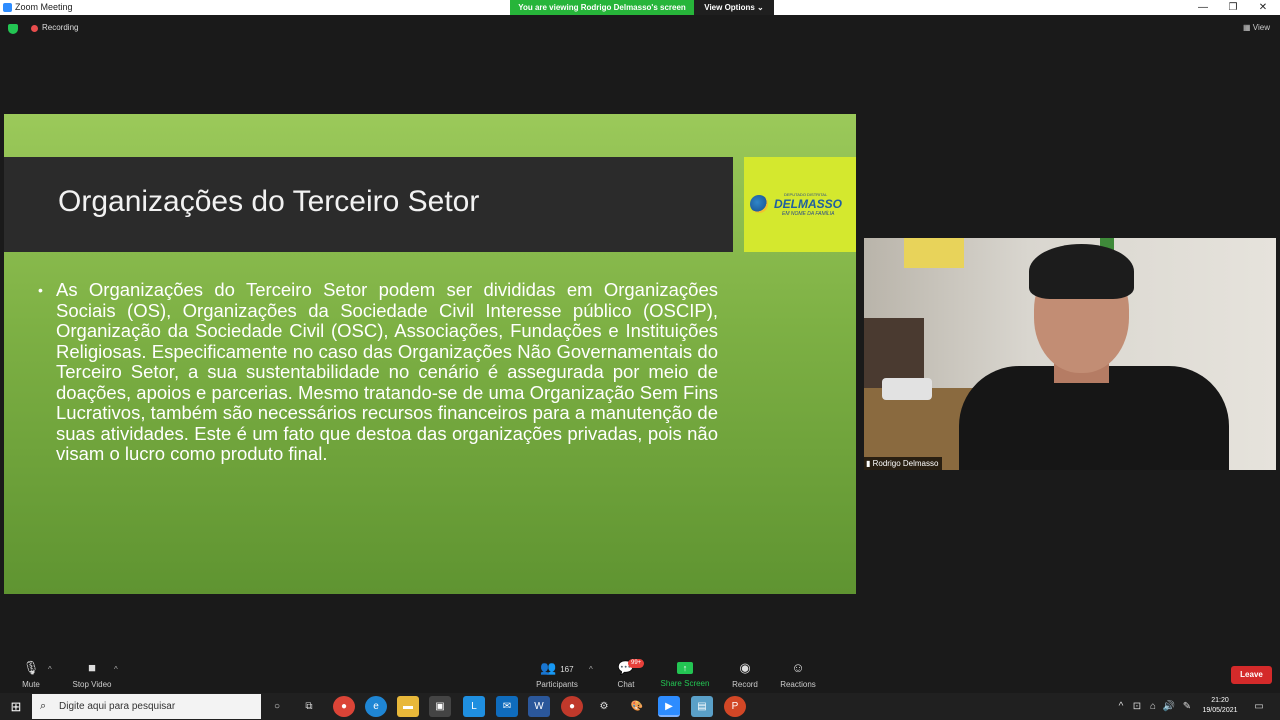 This screenshot has width=1280, height=720. I want to click on zoom-app-icon, so click(7, 7).